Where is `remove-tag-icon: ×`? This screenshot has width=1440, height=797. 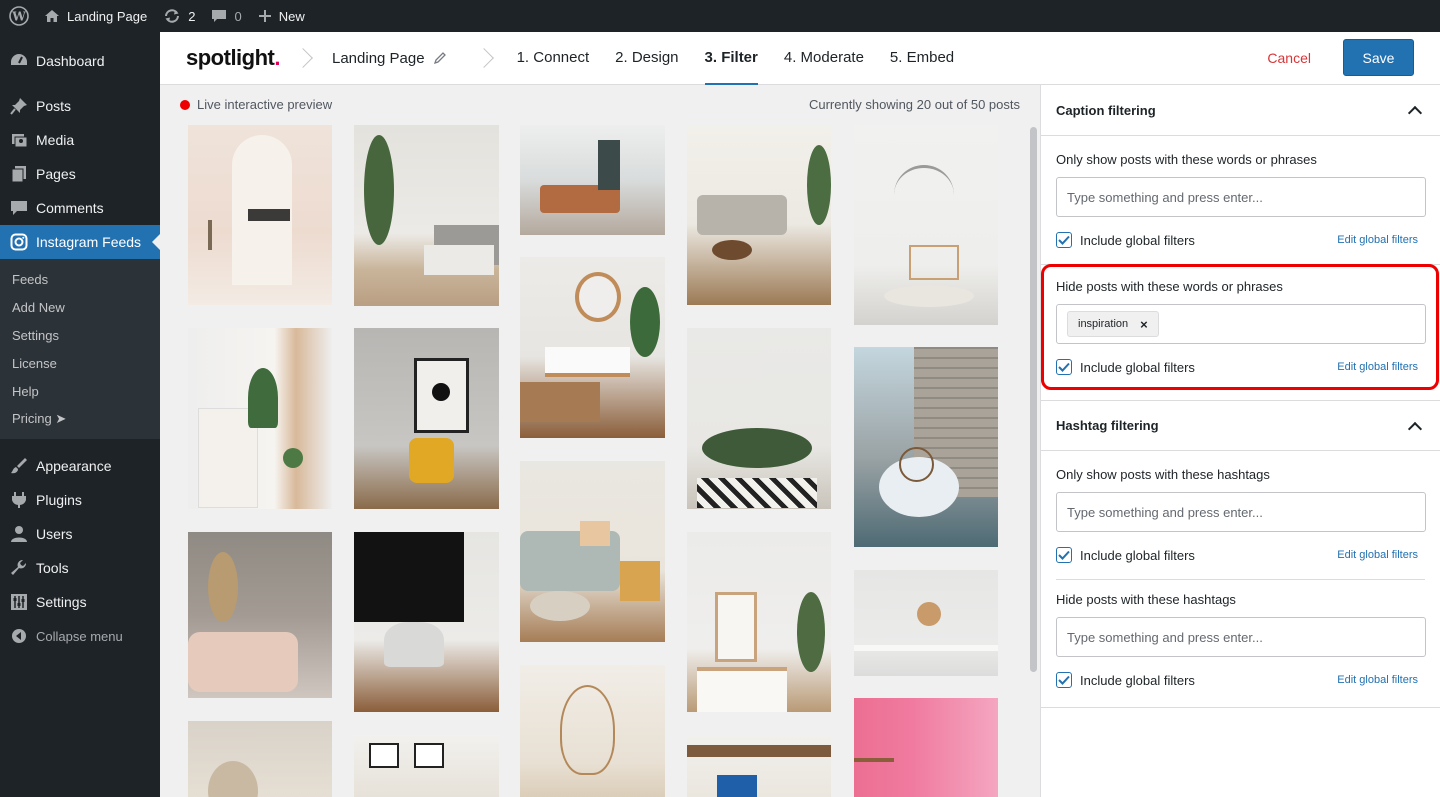
remove-tag-icon: × is located at coordinates (1144, 324).